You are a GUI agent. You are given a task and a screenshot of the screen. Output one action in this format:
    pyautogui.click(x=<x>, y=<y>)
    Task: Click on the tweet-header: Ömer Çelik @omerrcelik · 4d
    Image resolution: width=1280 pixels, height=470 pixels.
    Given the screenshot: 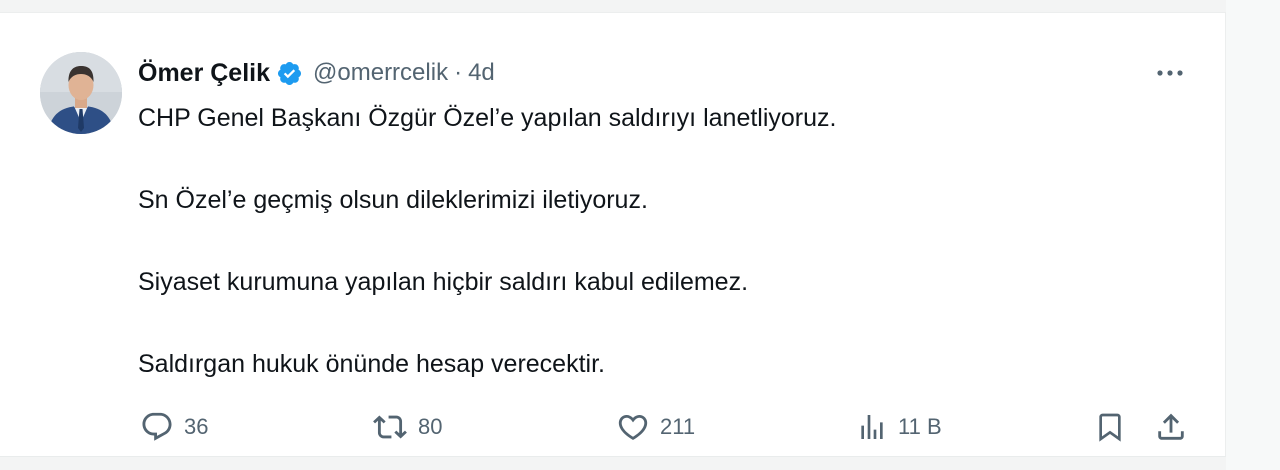 What is the action you would take?
    pyautogui.click(x=316, y=73)
    